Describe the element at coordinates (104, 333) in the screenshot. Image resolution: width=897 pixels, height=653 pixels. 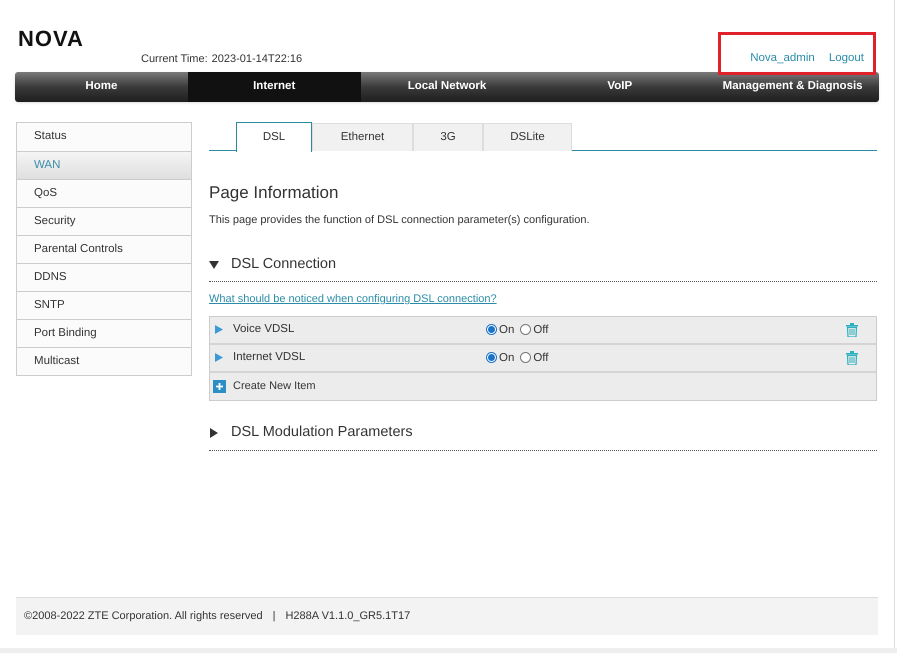
I see `sidebar-item: Port Binding` at that location.